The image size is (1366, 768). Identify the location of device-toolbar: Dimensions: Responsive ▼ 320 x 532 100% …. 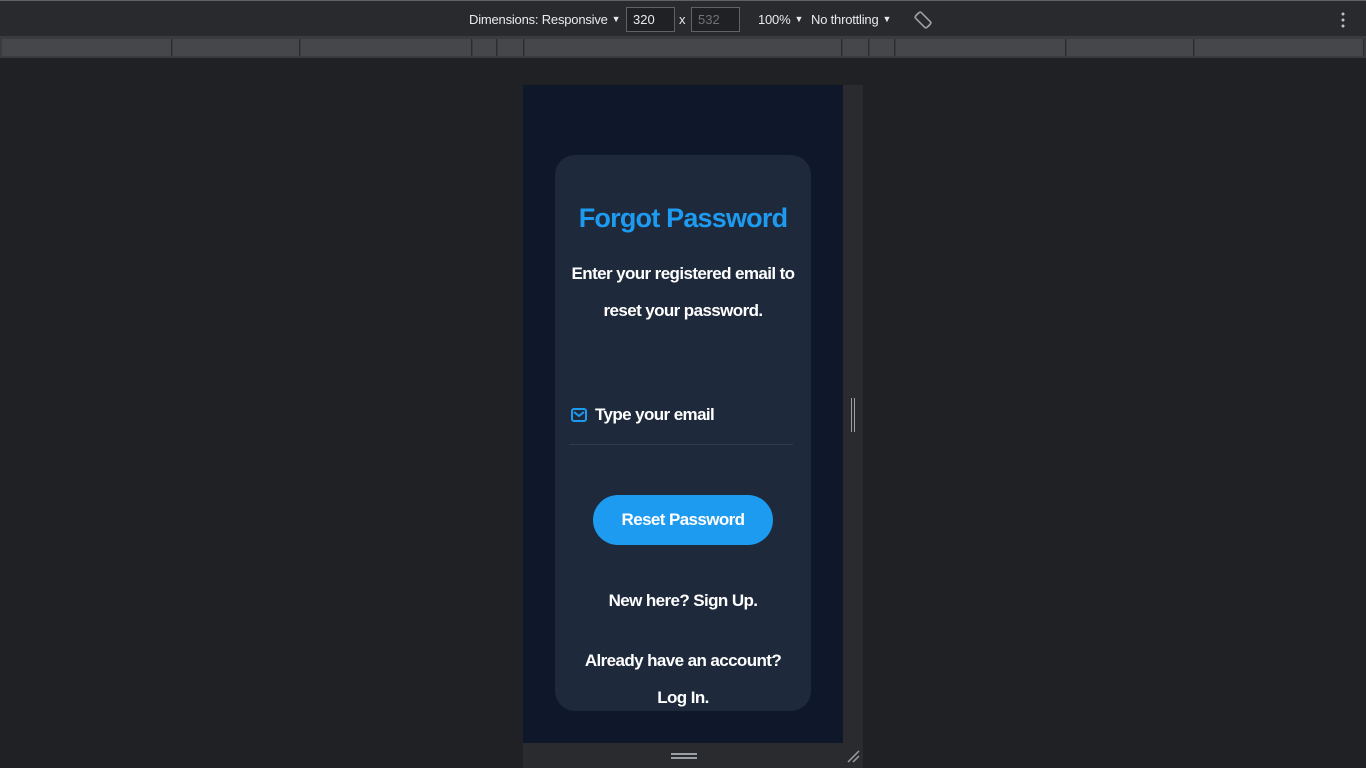
(683, 18).